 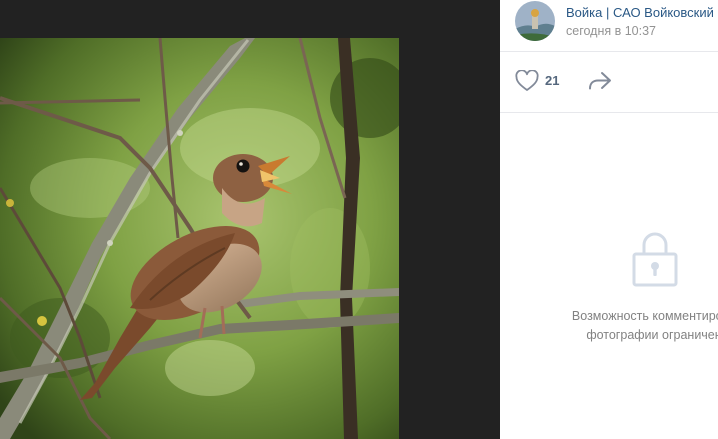 I want to click on lock-icon, so click(x=655, y=259).